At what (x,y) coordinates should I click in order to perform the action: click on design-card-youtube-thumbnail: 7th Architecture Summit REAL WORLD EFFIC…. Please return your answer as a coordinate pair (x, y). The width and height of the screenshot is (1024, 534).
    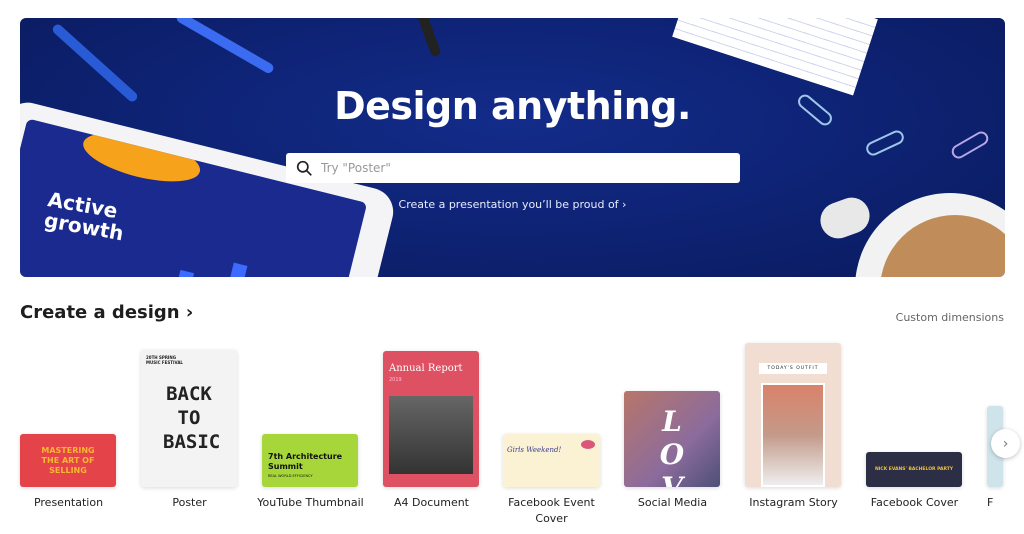
    Looking at the image, I should click on (310, 460).